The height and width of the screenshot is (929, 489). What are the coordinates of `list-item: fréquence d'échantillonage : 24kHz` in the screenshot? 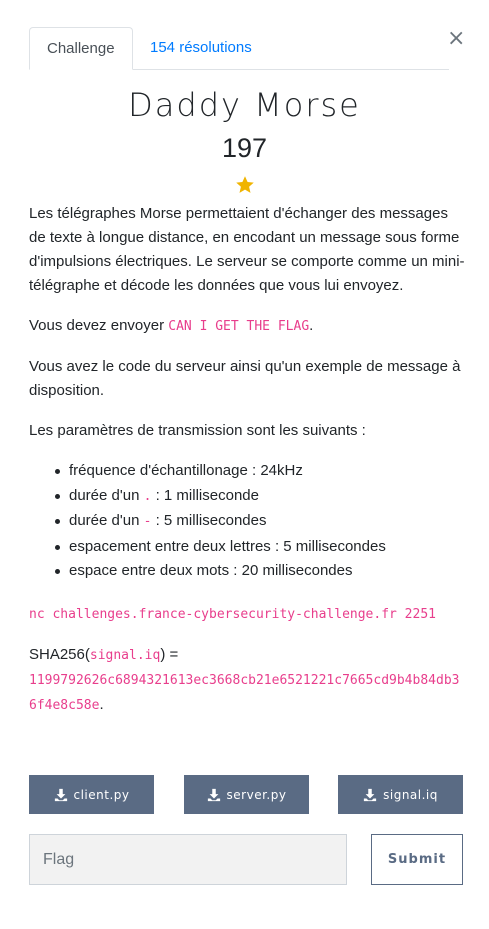 It's located at (260, 471).